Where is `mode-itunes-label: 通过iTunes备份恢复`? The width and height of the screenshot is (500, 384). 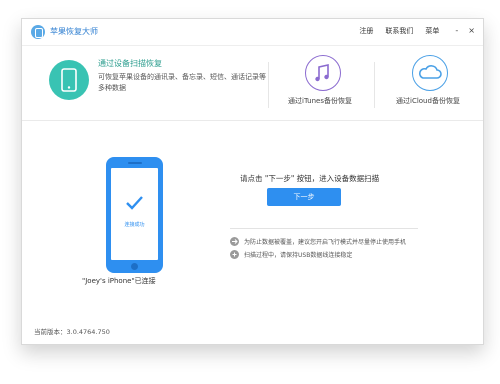 mode-itunes-label: 通过iTunes备份恢复 is located at coordinates (320, 101).